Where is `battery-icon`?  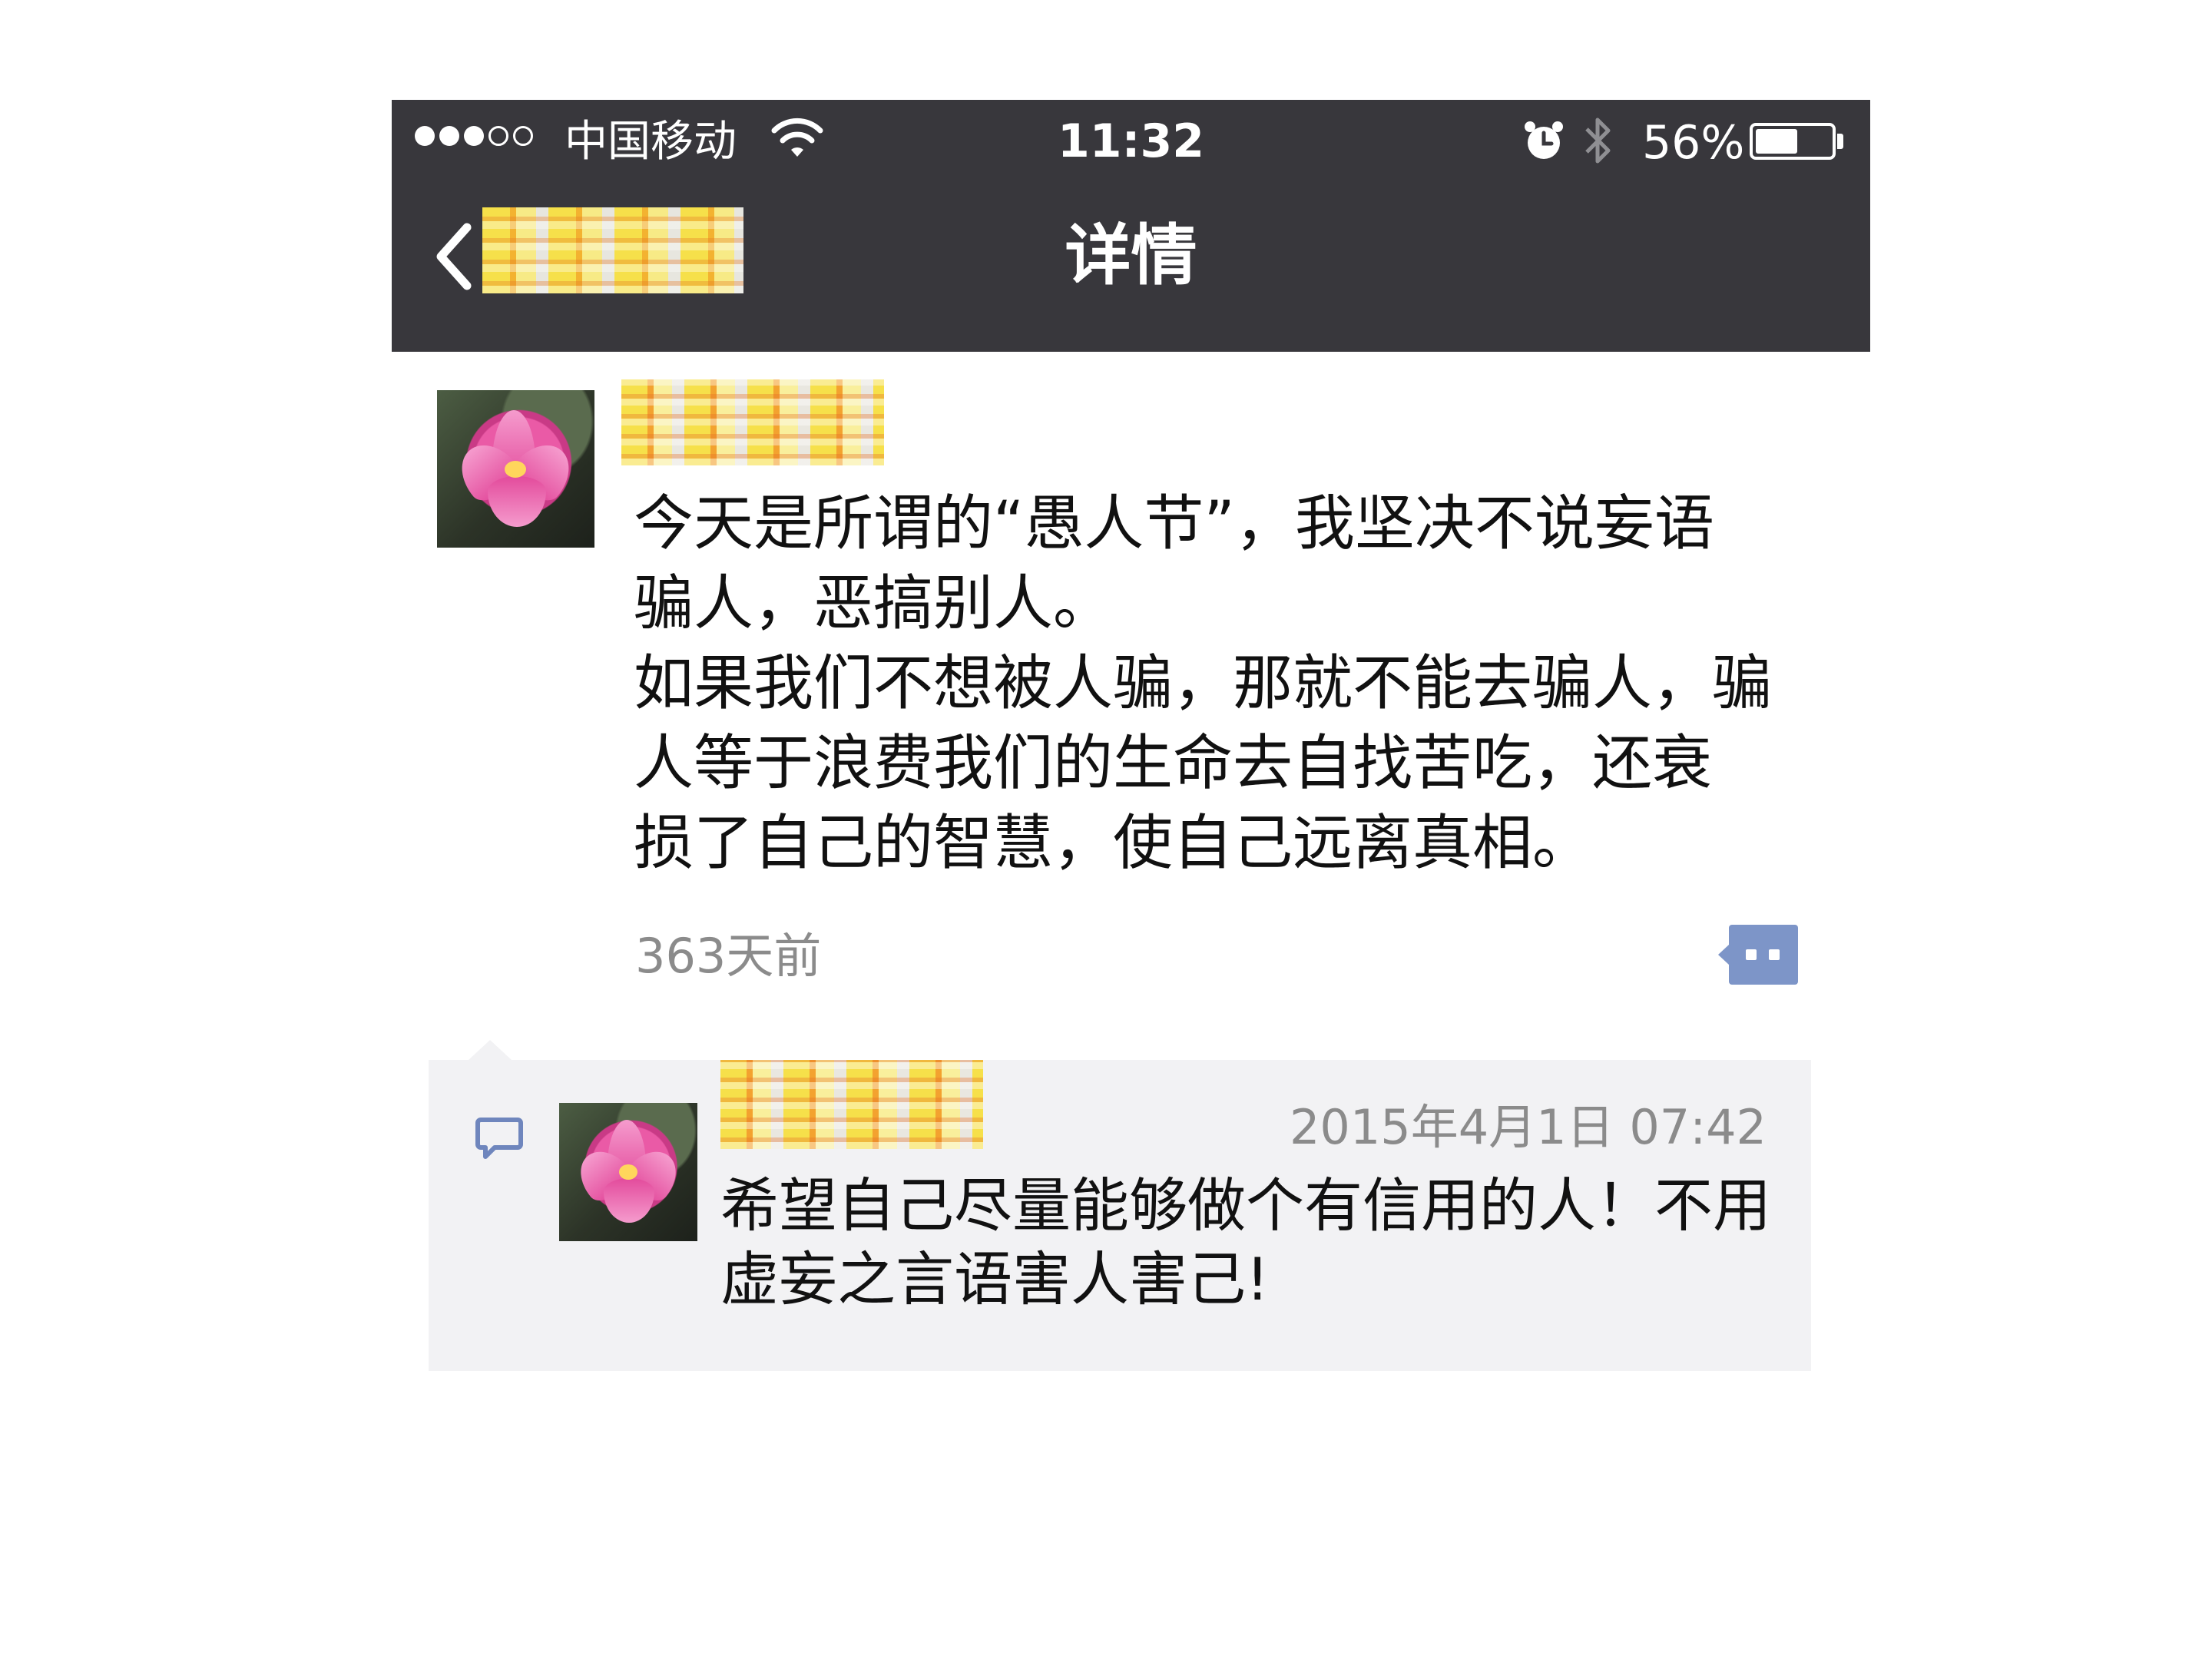 battery-icon is located at coordinates (1793, 141).